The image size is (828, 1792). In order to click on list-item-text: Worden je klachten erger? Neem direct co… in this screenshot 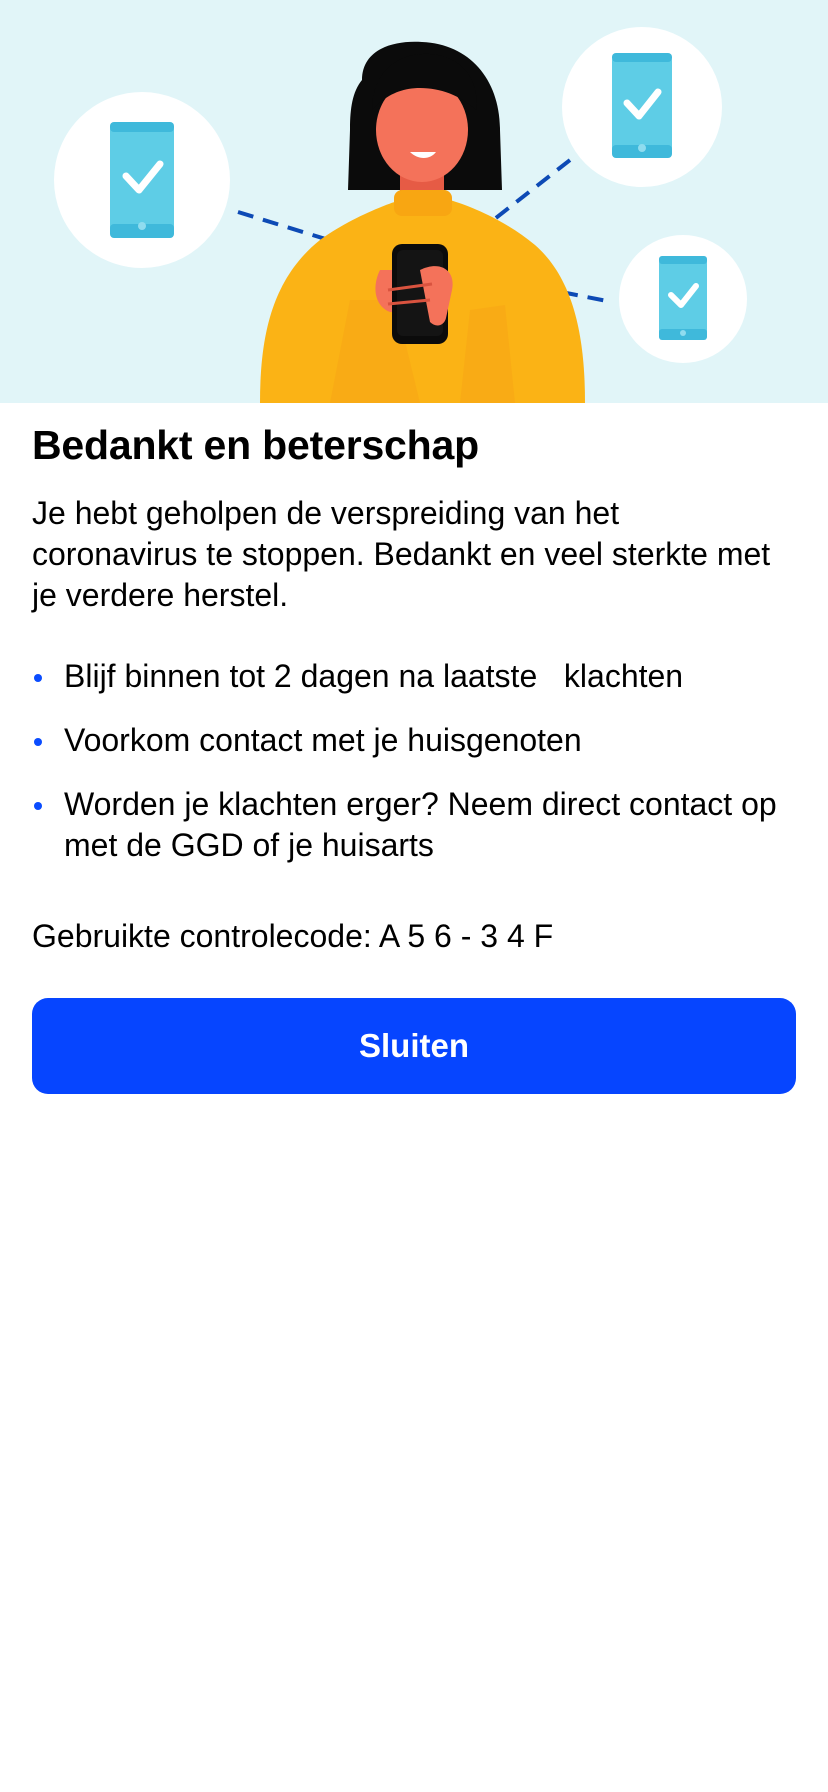, I will do `click(420, 824)`.